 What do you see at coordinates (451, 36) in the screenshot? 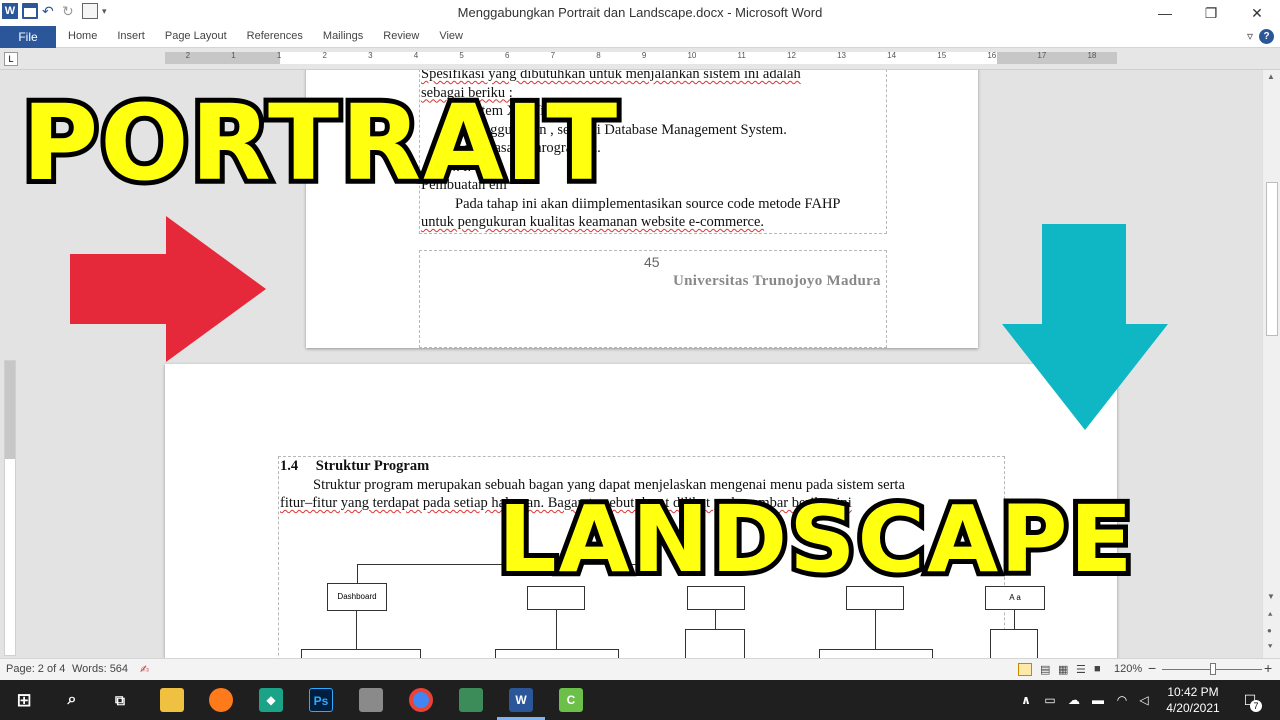
I see `tab-view: View` at bounding box center [451, 36].